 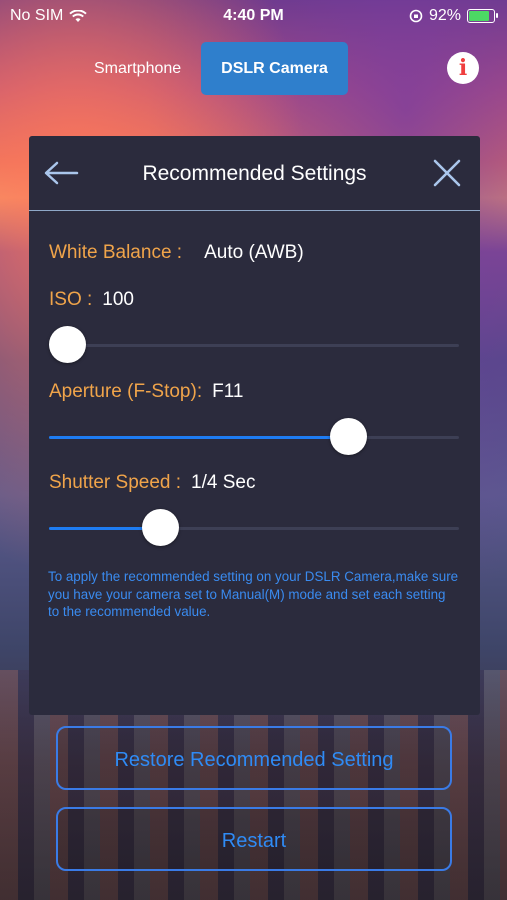 What do you see at coordinates (479, 16) in the screenshot?
I see `battery-fill` at bounding box center [479, 16].